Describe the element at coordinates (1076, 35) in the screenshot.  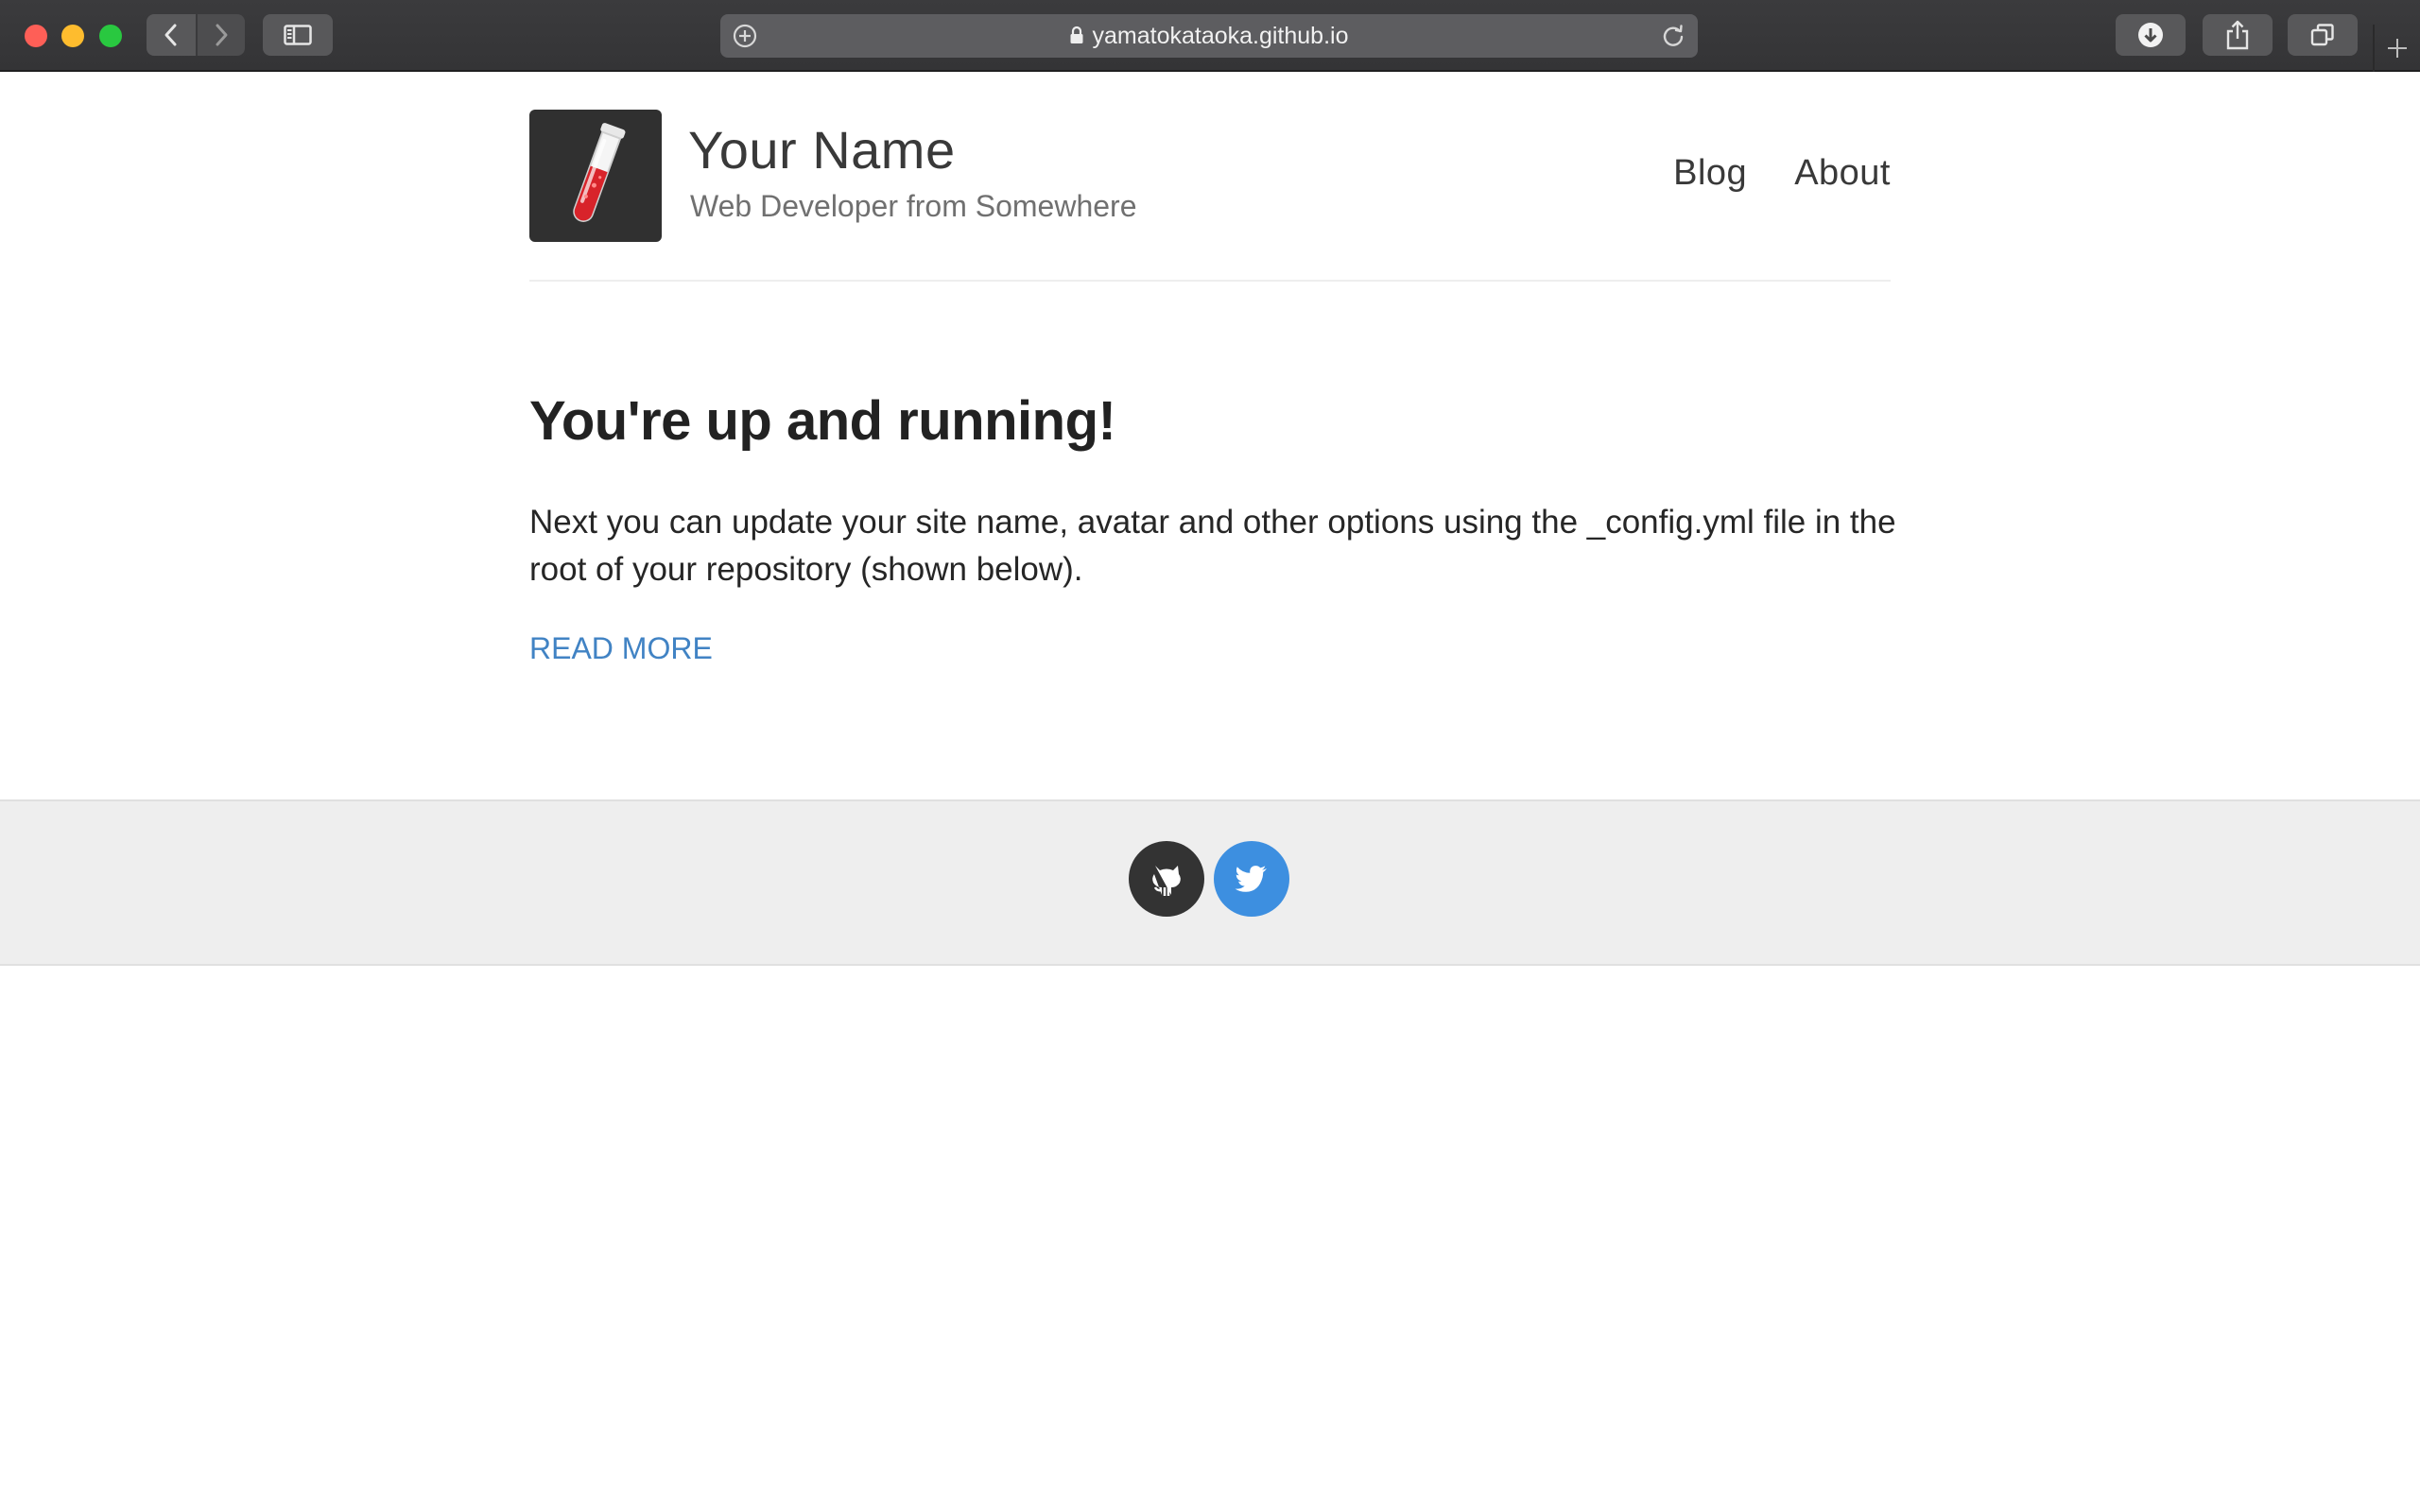
I see `lock-icon` at that location.